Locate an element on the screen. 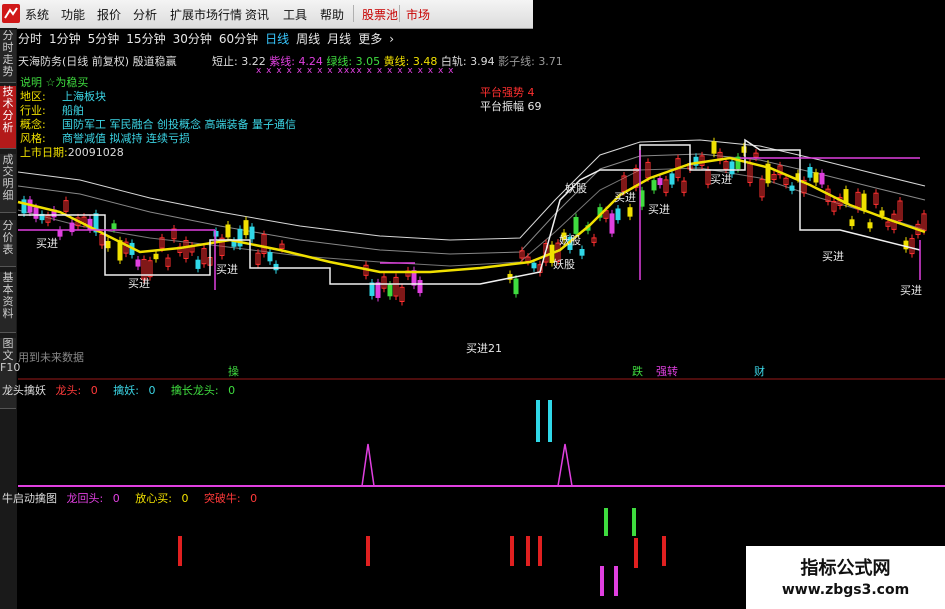 This screenshot has height=609, width=945. panel2-marks is located at coordinates (422, 552).